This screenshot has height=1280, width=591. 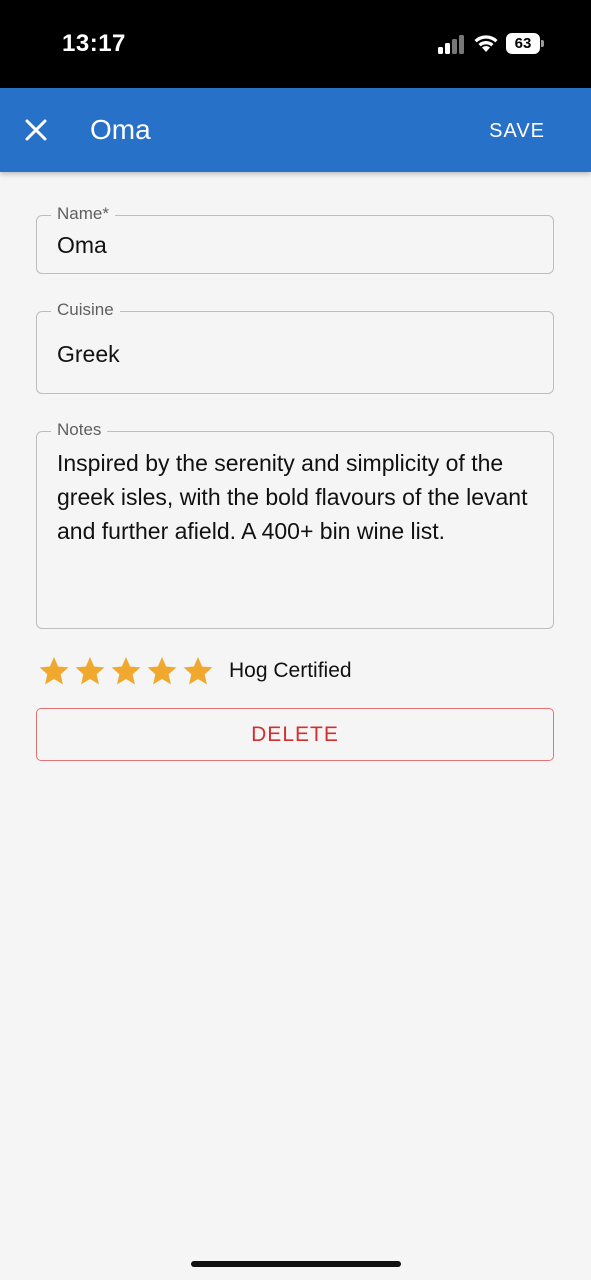 I want to click on battery-level: 63, so click(x=523, y=43).